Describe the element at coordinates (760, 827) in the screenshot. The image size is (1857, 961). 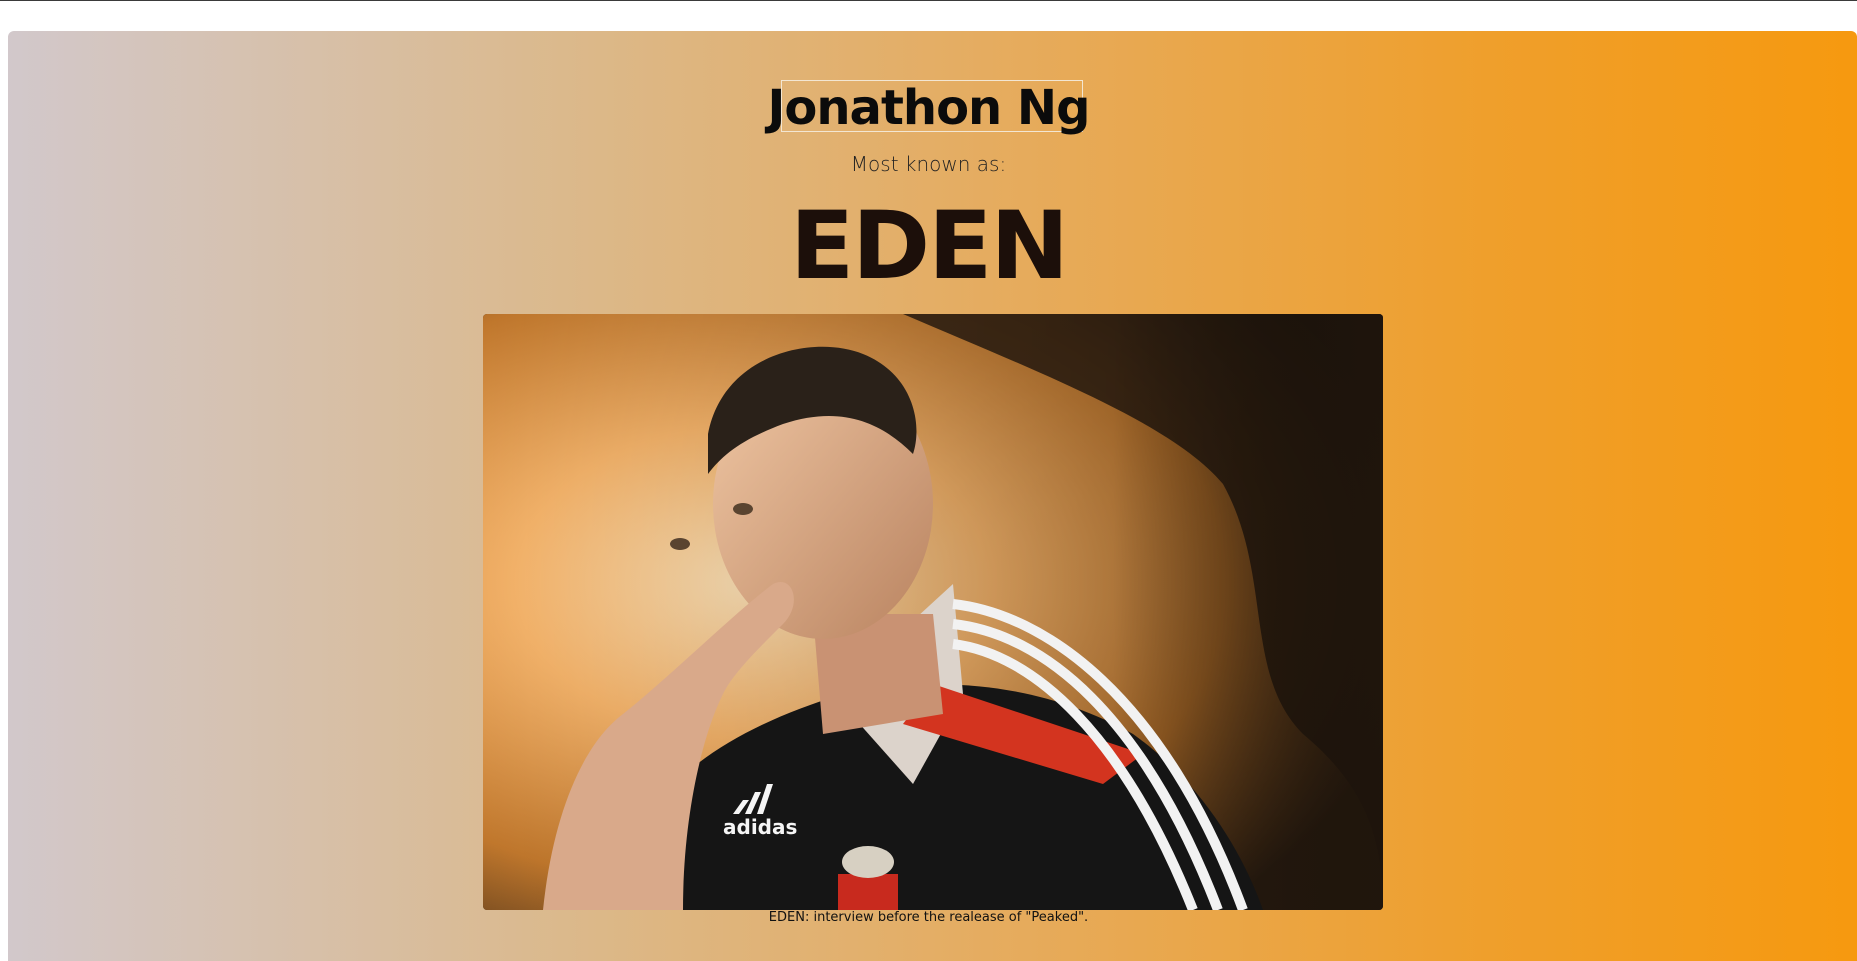
I see `adidas-logo-text: adidas` at that location.